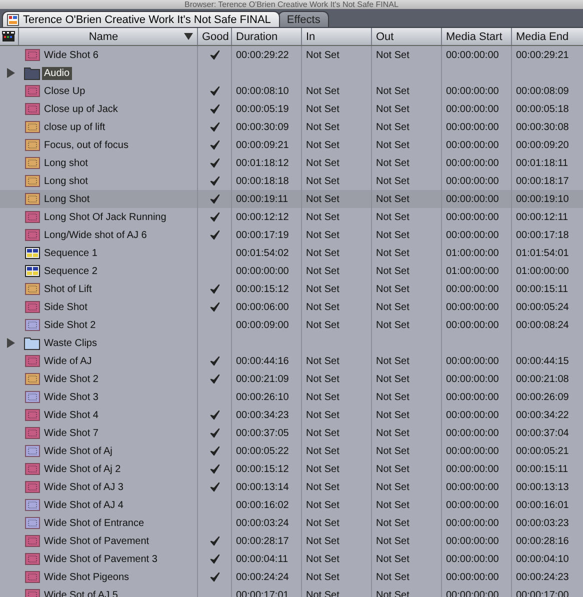 This screenshot has height=597, width=583. Describe the element at coordinates (291, 289) in the screenshot. I see `browser-row: Shot of Lift 00:00:15:12 Not Set Not Set 00:00:00:00 00:00:15:11` at that location.